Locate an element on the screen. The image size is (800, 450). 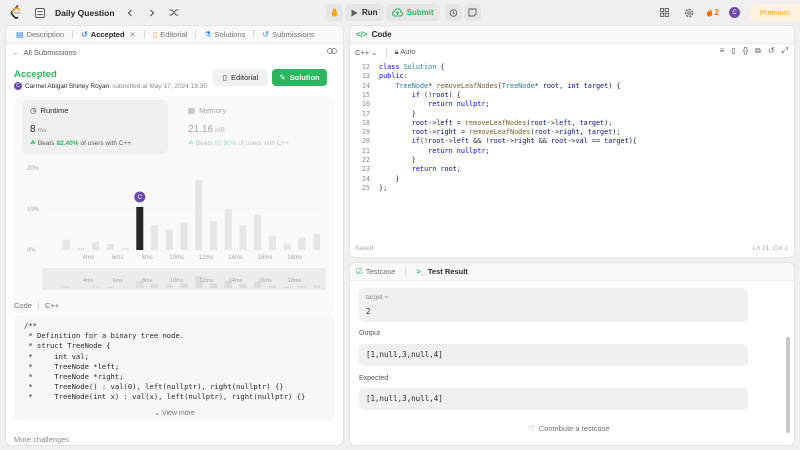
output-label: Output is located at coordinates (370, 333).